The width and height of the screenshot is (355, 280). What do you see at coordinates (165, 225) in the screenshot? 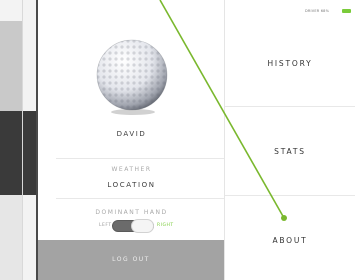
I see `hand-right-label: RIGHT` at bounding box center [165, 225].